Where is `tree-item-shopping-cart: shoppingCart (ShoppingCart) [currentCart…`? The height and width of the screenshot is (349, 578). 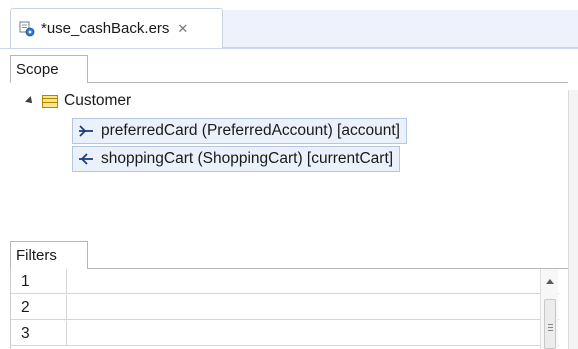
tree-item-shopping-cart: shoppingCart (ShoppingCart) [currentCart… is located at coordinates (236, 159).